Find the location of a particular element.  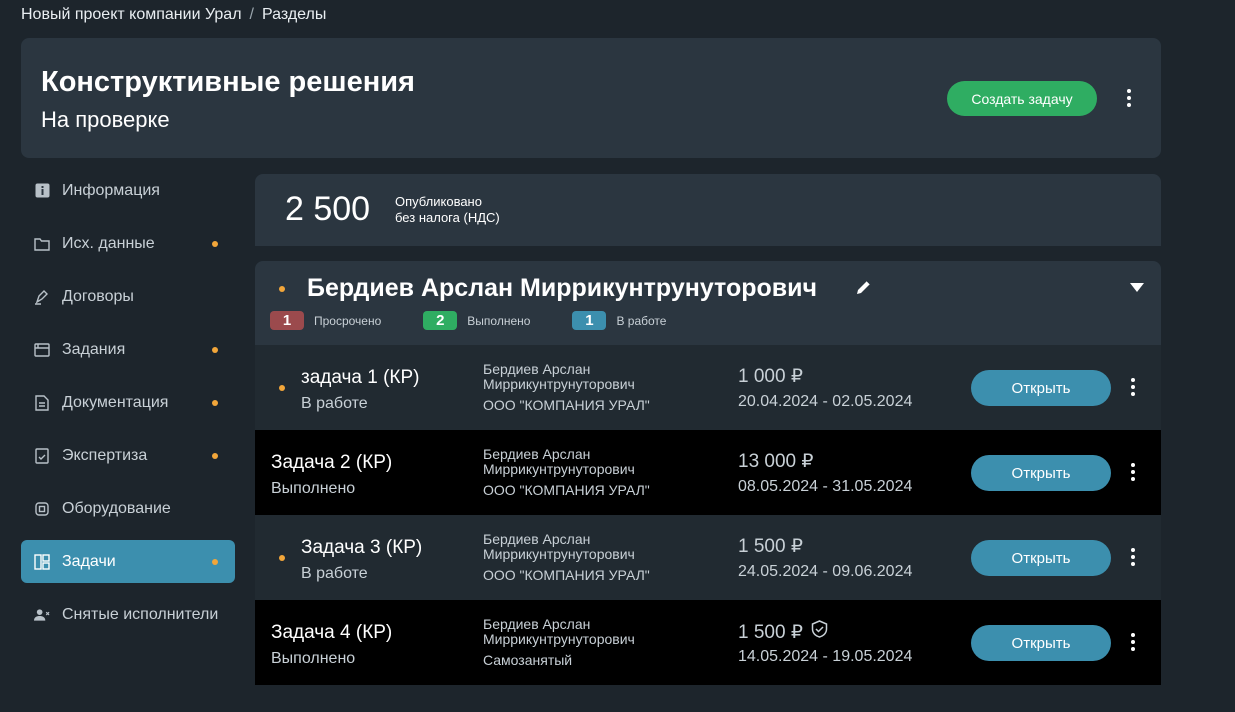

breadcrumb-project-link: Новый проект компании Урал is located at coordinates (131, 15).